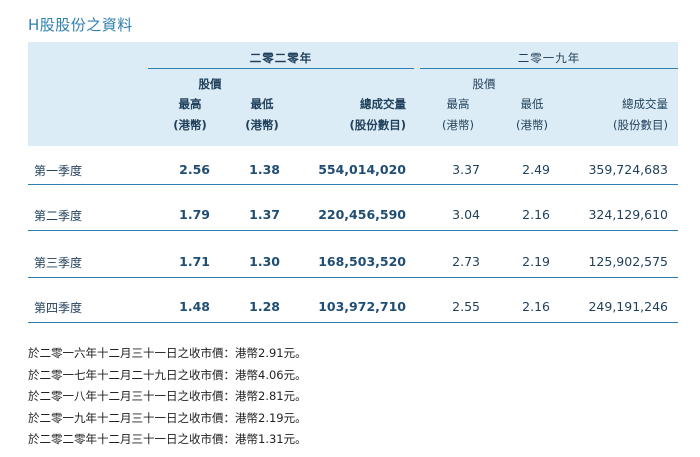 The image size is (700, 457). What do you see at coordinates (536, 306) in the screenshot?
I see `low-2019-q4: 2.16` at bounding box center [536, 306].